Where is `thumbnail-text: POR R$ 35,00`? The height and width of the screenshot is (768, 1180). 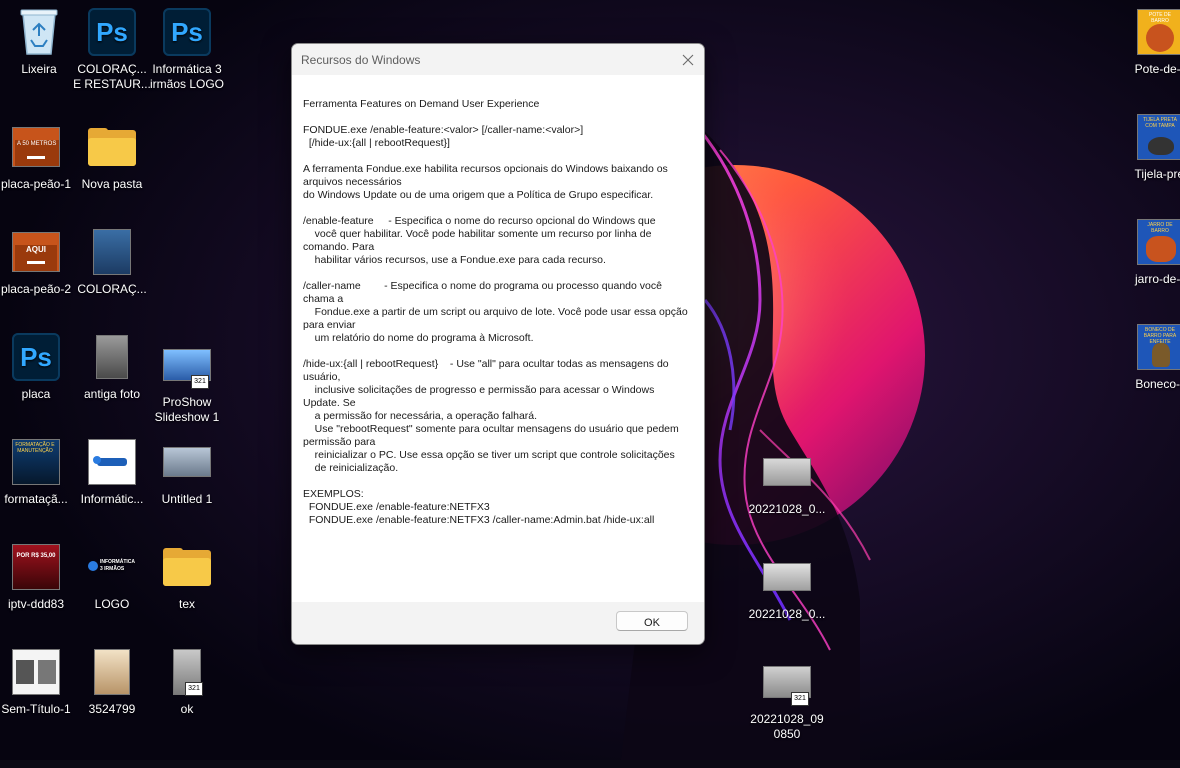 thumbnail-text: POR R$ 35,00 is located at coordinates (36, 556).